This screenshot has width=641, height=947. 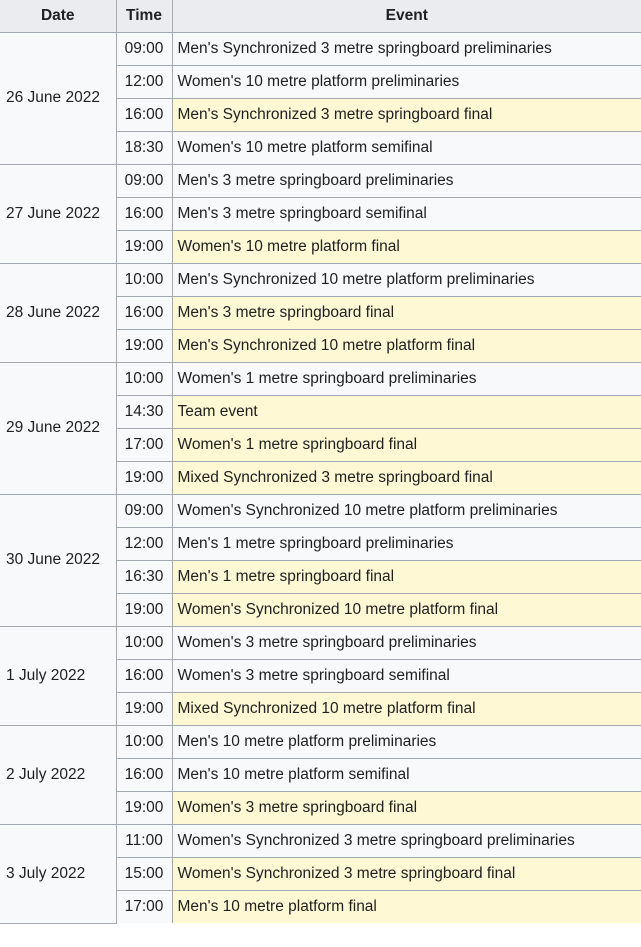 What do you see at coordinates (58, 774) in the screenshot?
I see `date-cell: 2 July 2022` at bounding box center [58, 774].